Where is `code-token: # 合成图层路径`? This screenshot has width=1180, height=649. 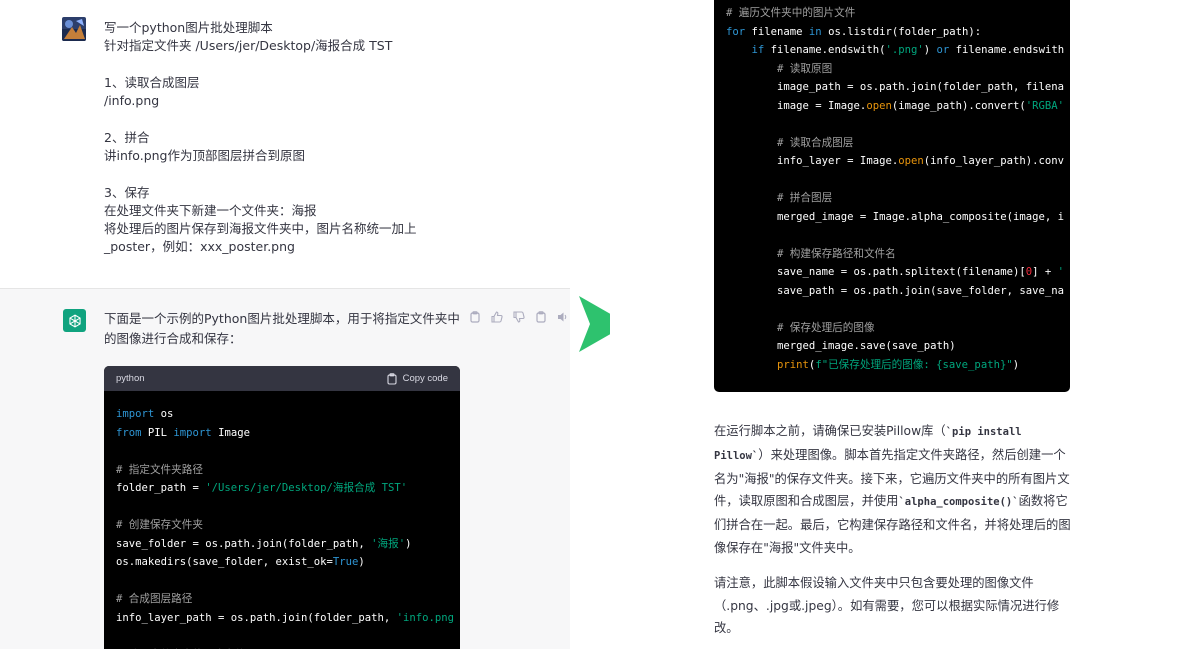
code-token: # 合成图层路径 is located at coordinates (154, 599).